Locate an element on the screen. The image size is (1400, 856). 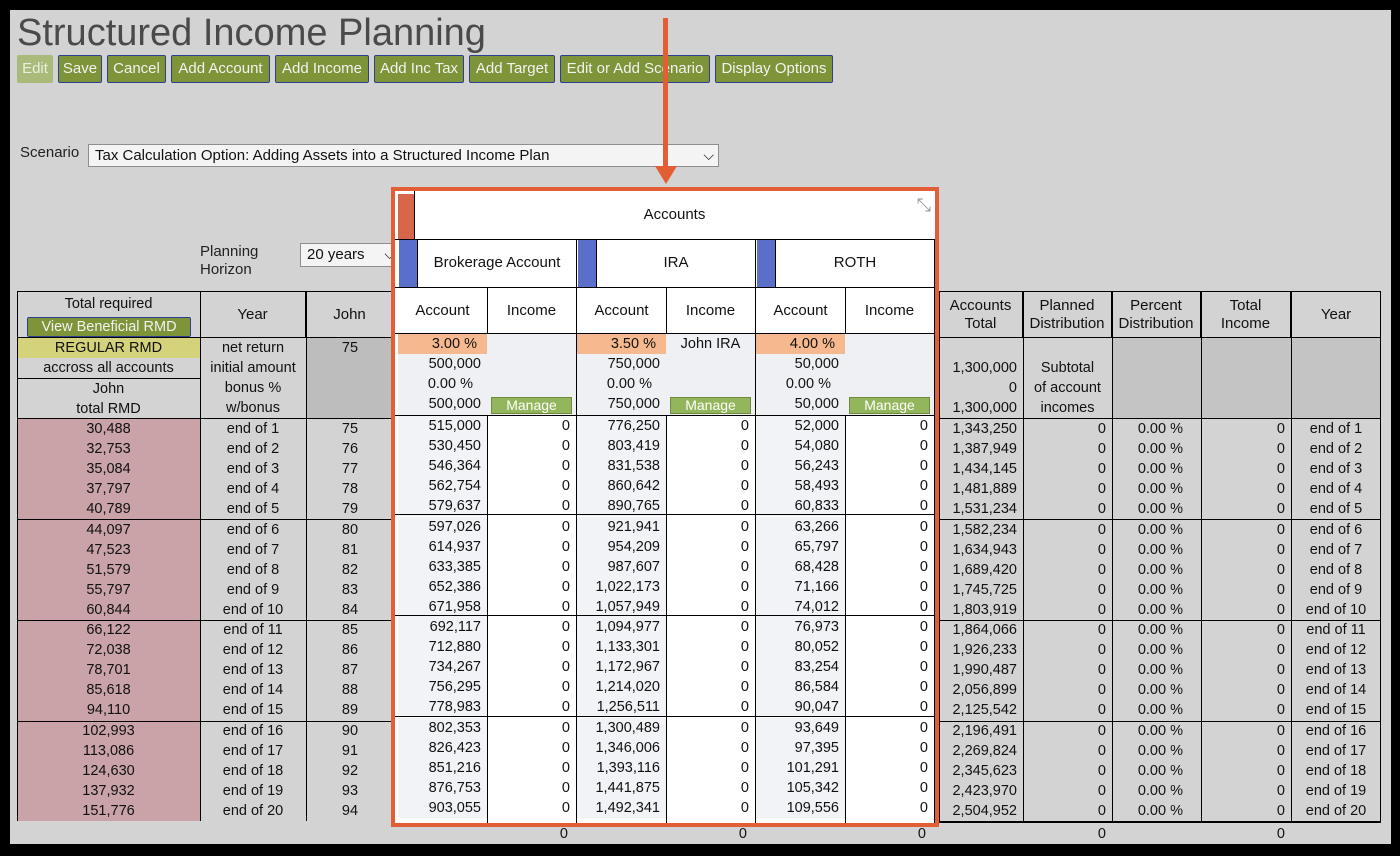
scenario-label: Scenario is located at coordinates (50, 152).